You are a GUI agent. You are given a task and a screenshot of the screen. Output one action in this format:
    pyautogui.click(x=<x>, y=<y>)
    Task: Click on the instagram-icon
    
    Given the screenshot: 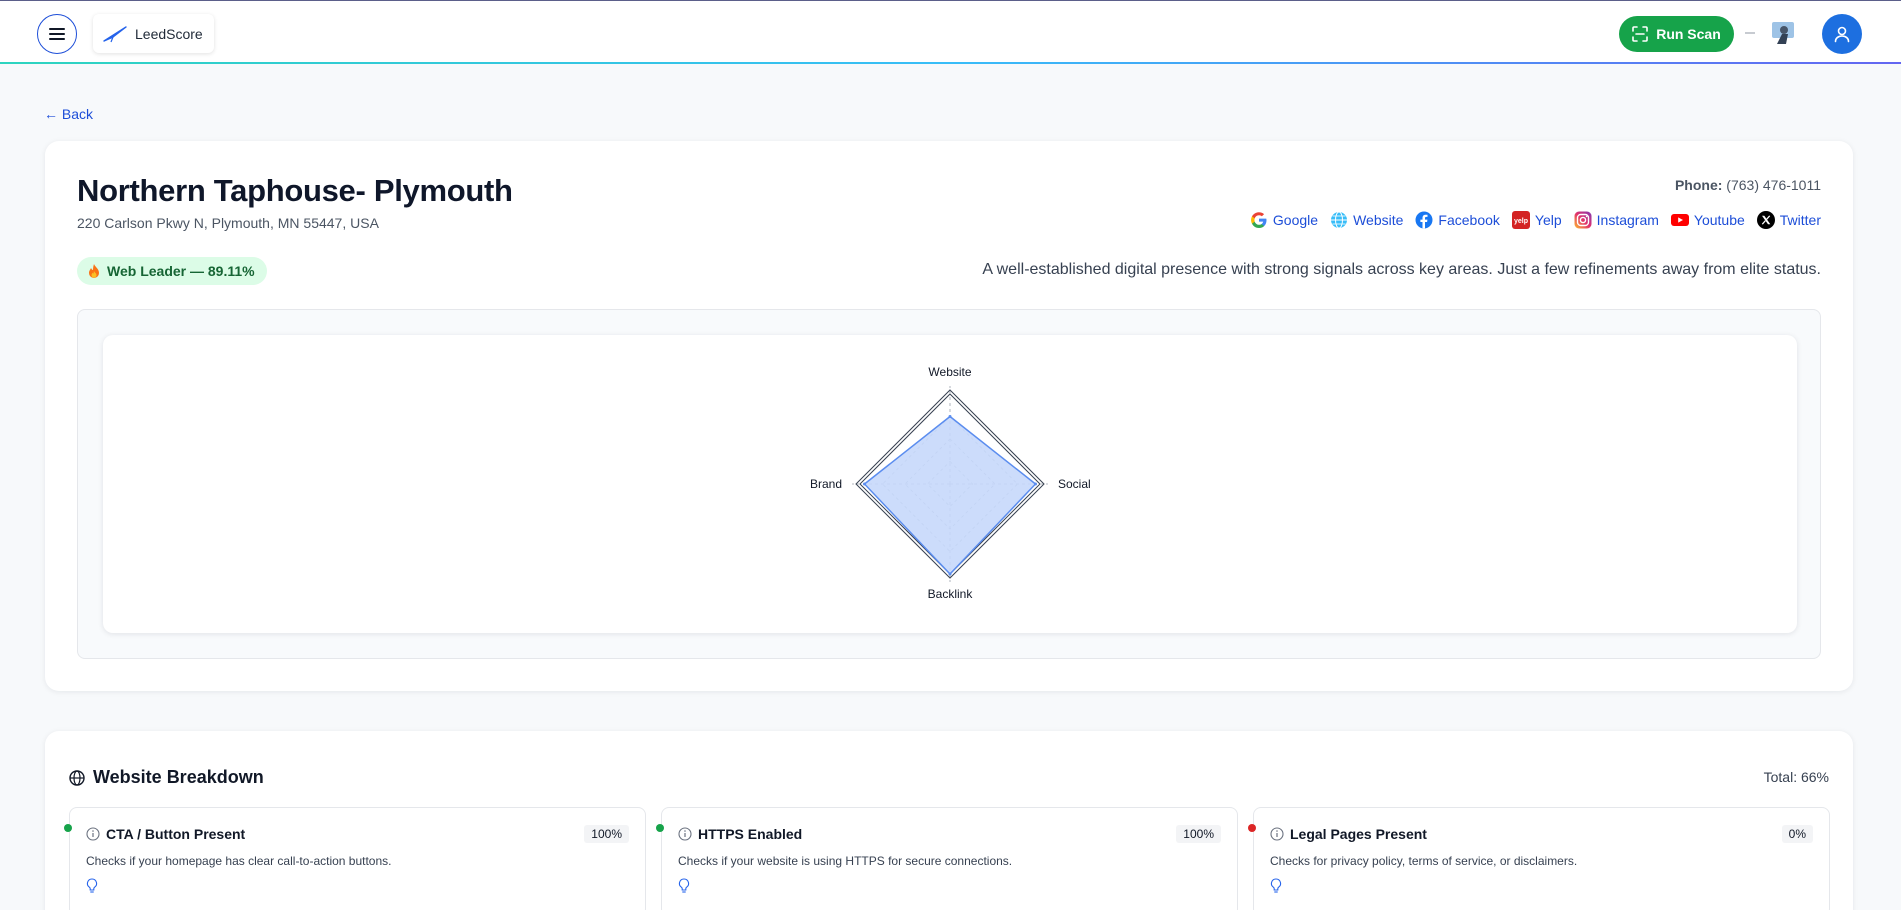 What is the action you would take?
    pyautogui.click(x=1583, y=220)
    